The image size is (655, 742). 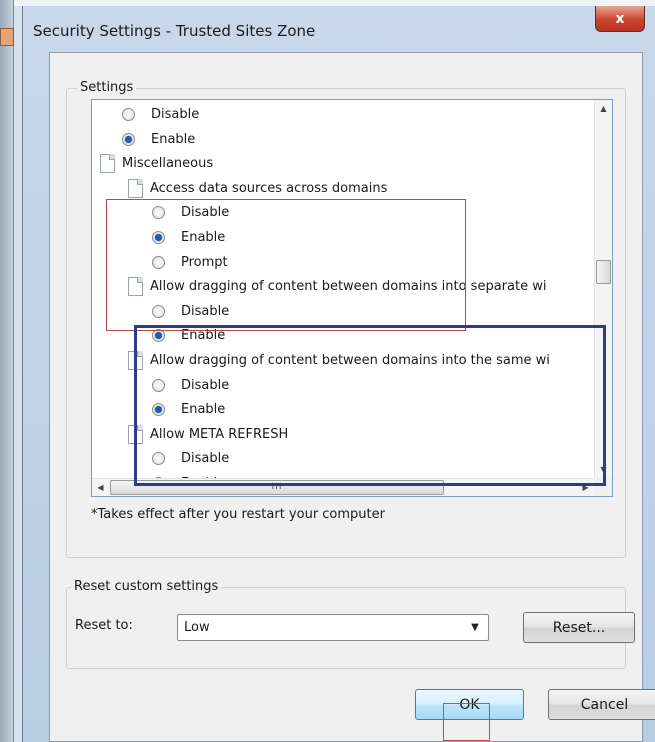 I want to click on reset-group-label: Reset custom settings, so click(x=146, y=586).